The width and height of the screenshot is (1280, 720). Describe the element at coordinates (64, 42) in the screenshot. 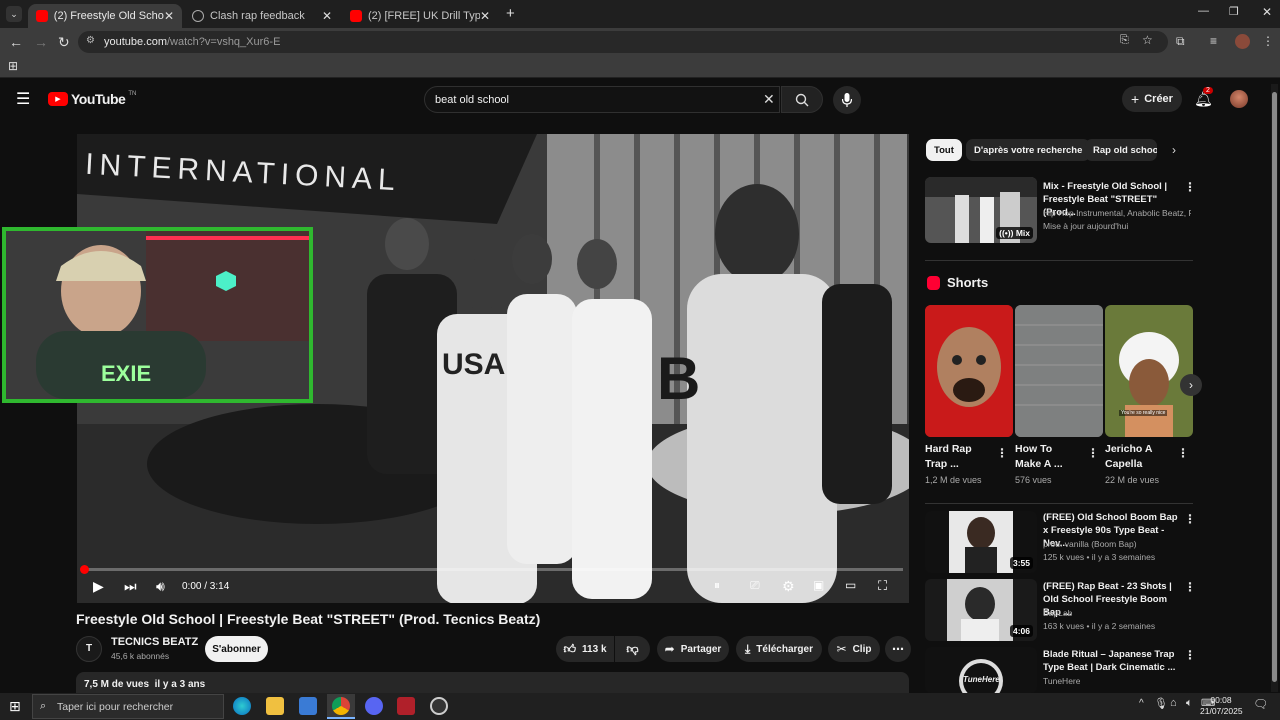

I see `reload-icon: ↻` at that location.